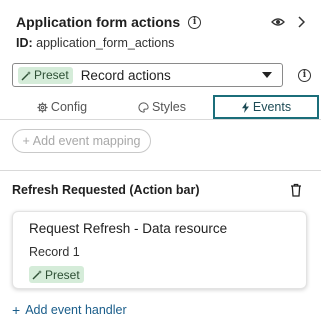 The height and width of the screenshot is (326, 321). What do you see at coordinates (125, 75) in the screenshot?
I see `preset-select-value: Record actions` at bounding box center [125, 75].